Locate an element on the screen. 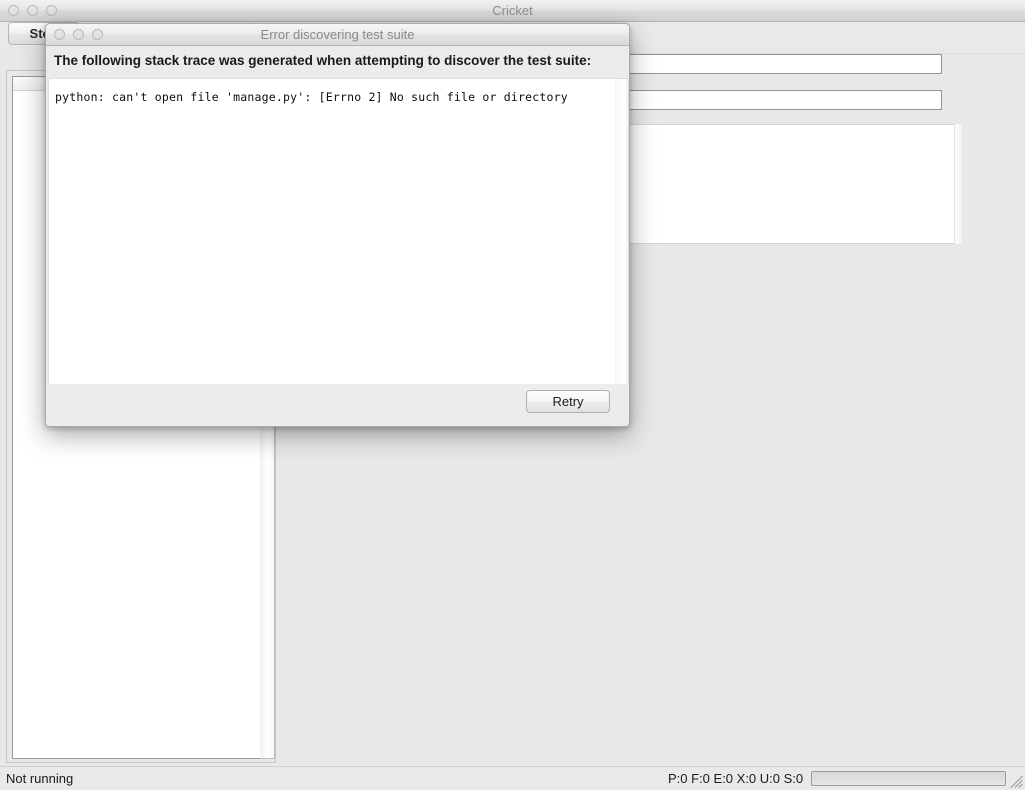 The width and height of the screenshot is (1025, 790). test-description-field is located at coordinates (784, 100).